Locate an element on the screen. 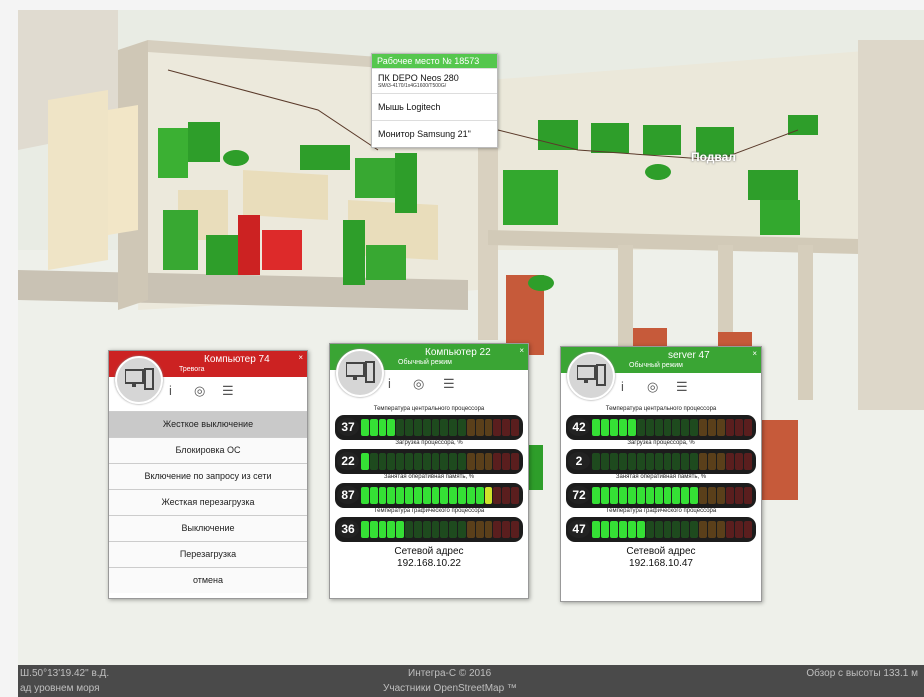 This screenshot has height=697, width=924. panel-status: Тревога is located at coordinates (192, 369).